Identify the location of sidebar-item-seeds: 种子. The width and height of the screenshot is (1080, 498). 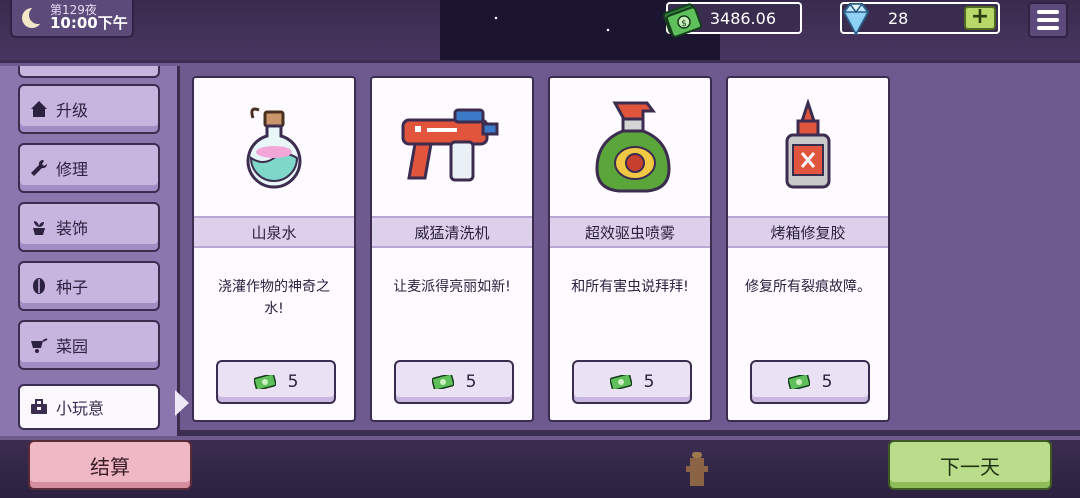
(89, 286).